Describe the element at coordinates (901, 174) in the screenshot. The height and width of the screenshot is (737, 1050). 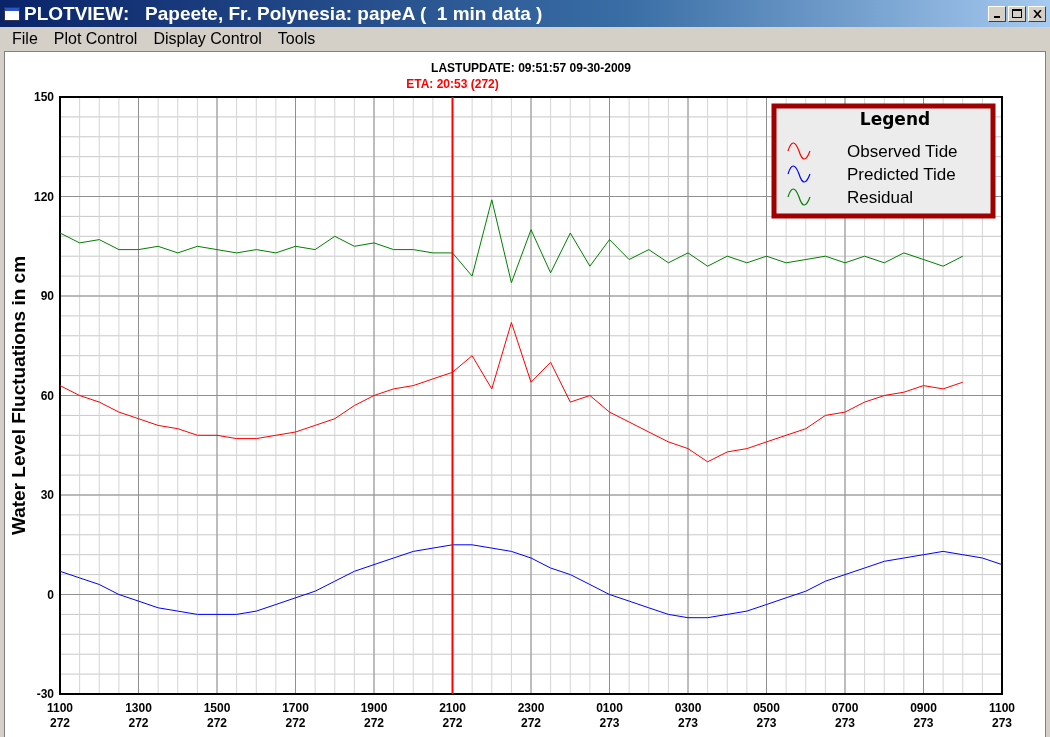
I see `legend-label: Predicted Tide` at that location.